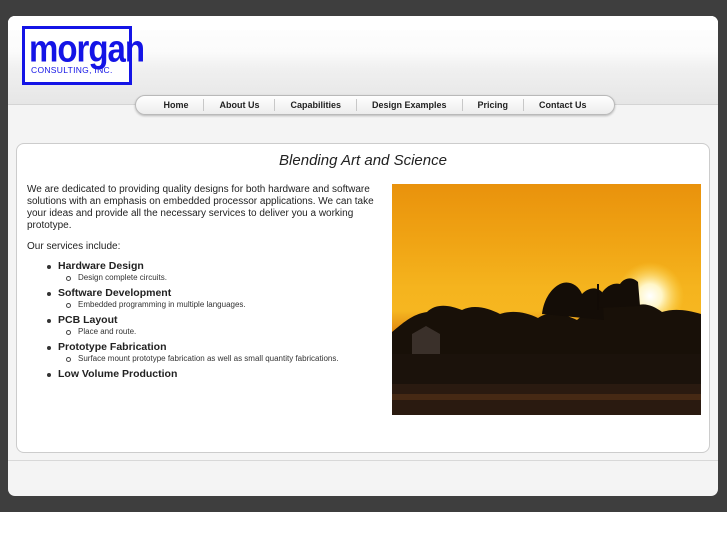 Image resolution: width=727 pixels, height=545 pixels. I want to click on service-title: Hardware Design, so click(232, 266).